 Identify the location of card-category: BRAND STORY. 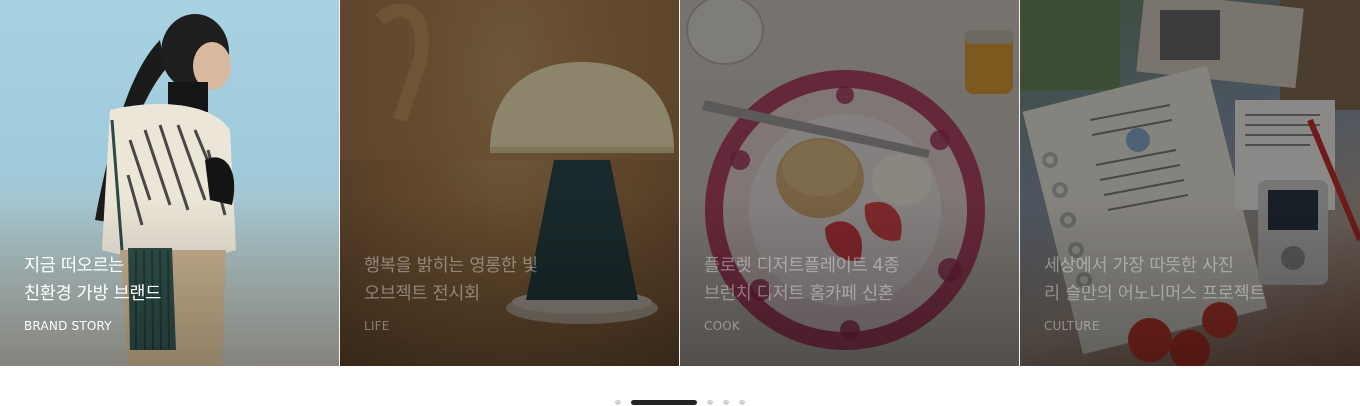
(68, 326).